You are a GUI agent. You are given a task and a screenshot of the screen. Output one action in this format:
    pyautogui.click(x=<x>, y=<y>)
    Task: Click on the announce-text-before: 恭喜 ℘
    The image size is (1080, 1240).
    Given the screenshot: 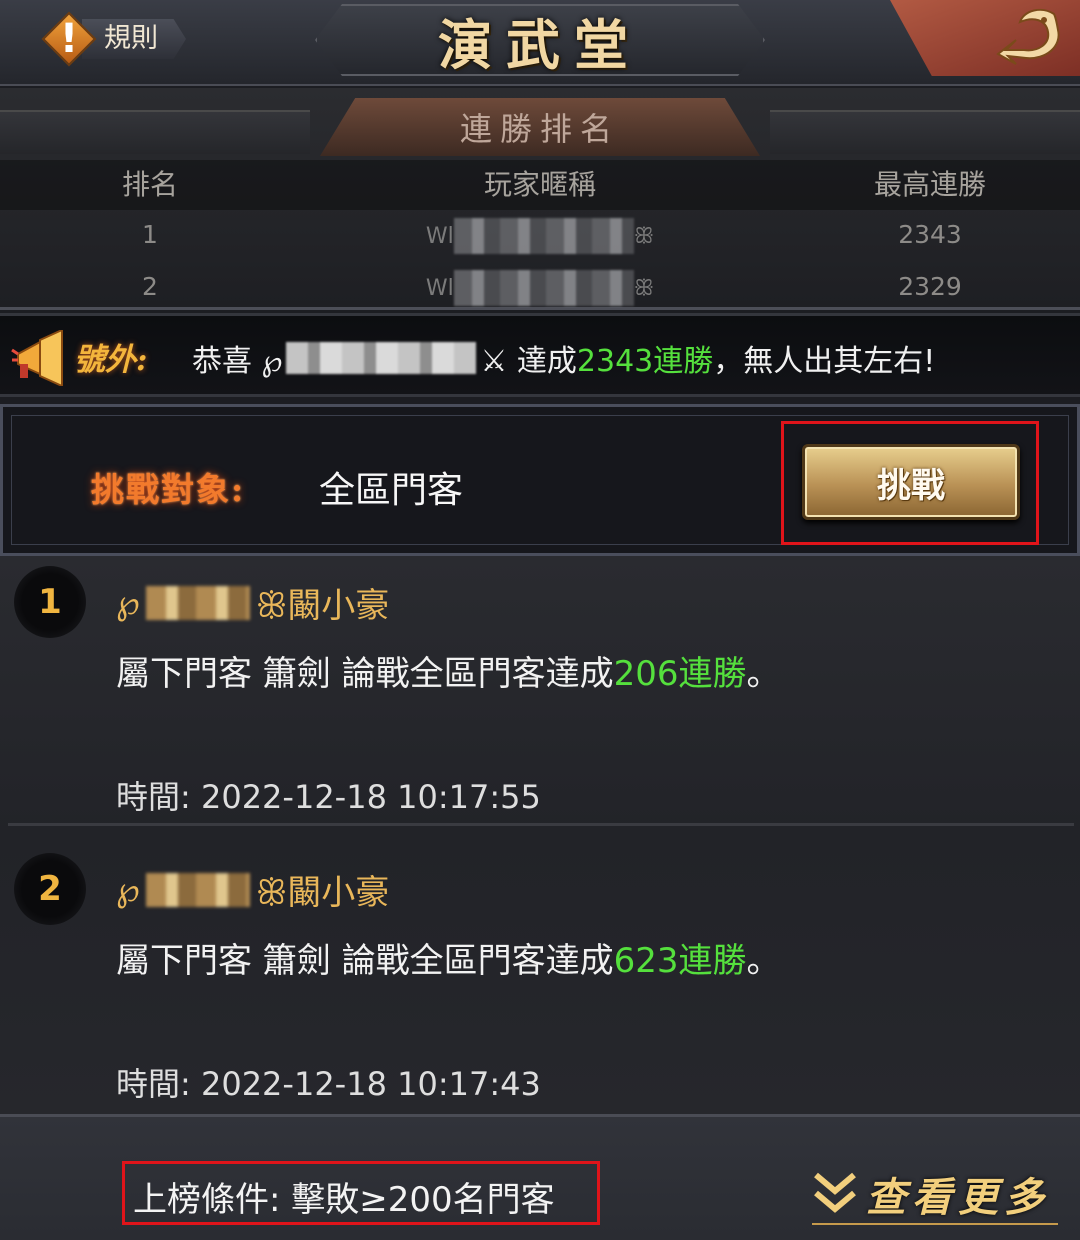 What is the action you would take?
    pyautogui.click(x=237, y=361)
    